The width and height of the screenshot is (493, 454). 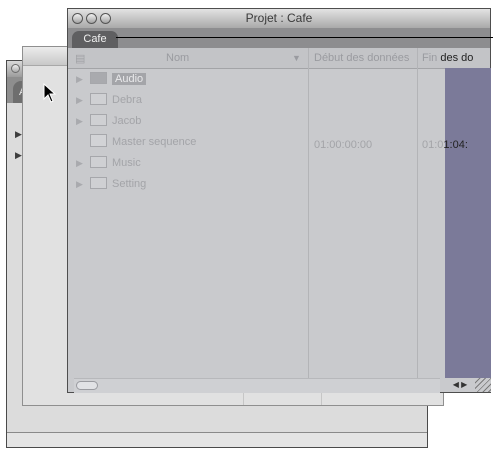 What do you see at coordinates (50, 93) in the screenshot?
I see `arrow-cursor-icon` at bounding box center [50, 93].